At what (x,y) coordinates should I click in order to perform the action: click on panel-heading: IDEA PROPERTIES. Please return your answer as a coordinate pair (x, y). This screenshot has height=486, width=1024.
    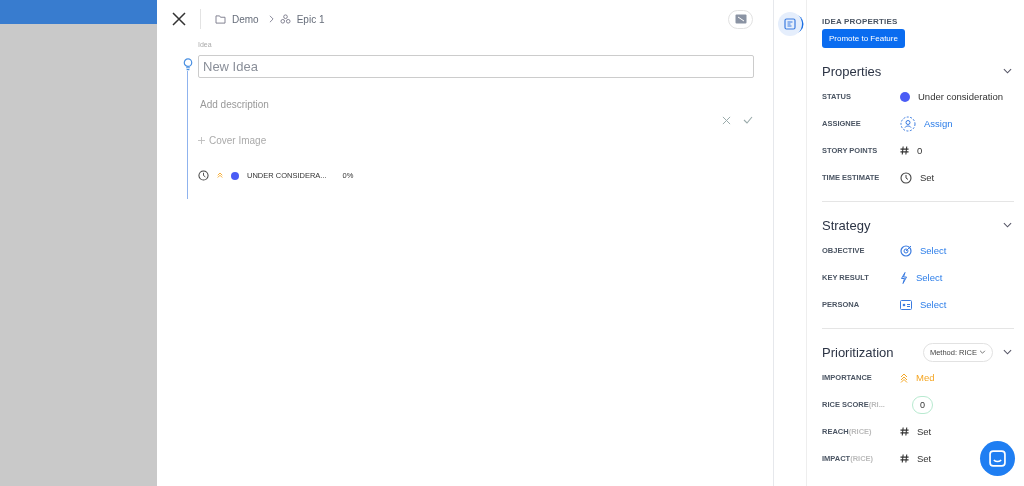
    Looking at the image, I should click on (860, 21).